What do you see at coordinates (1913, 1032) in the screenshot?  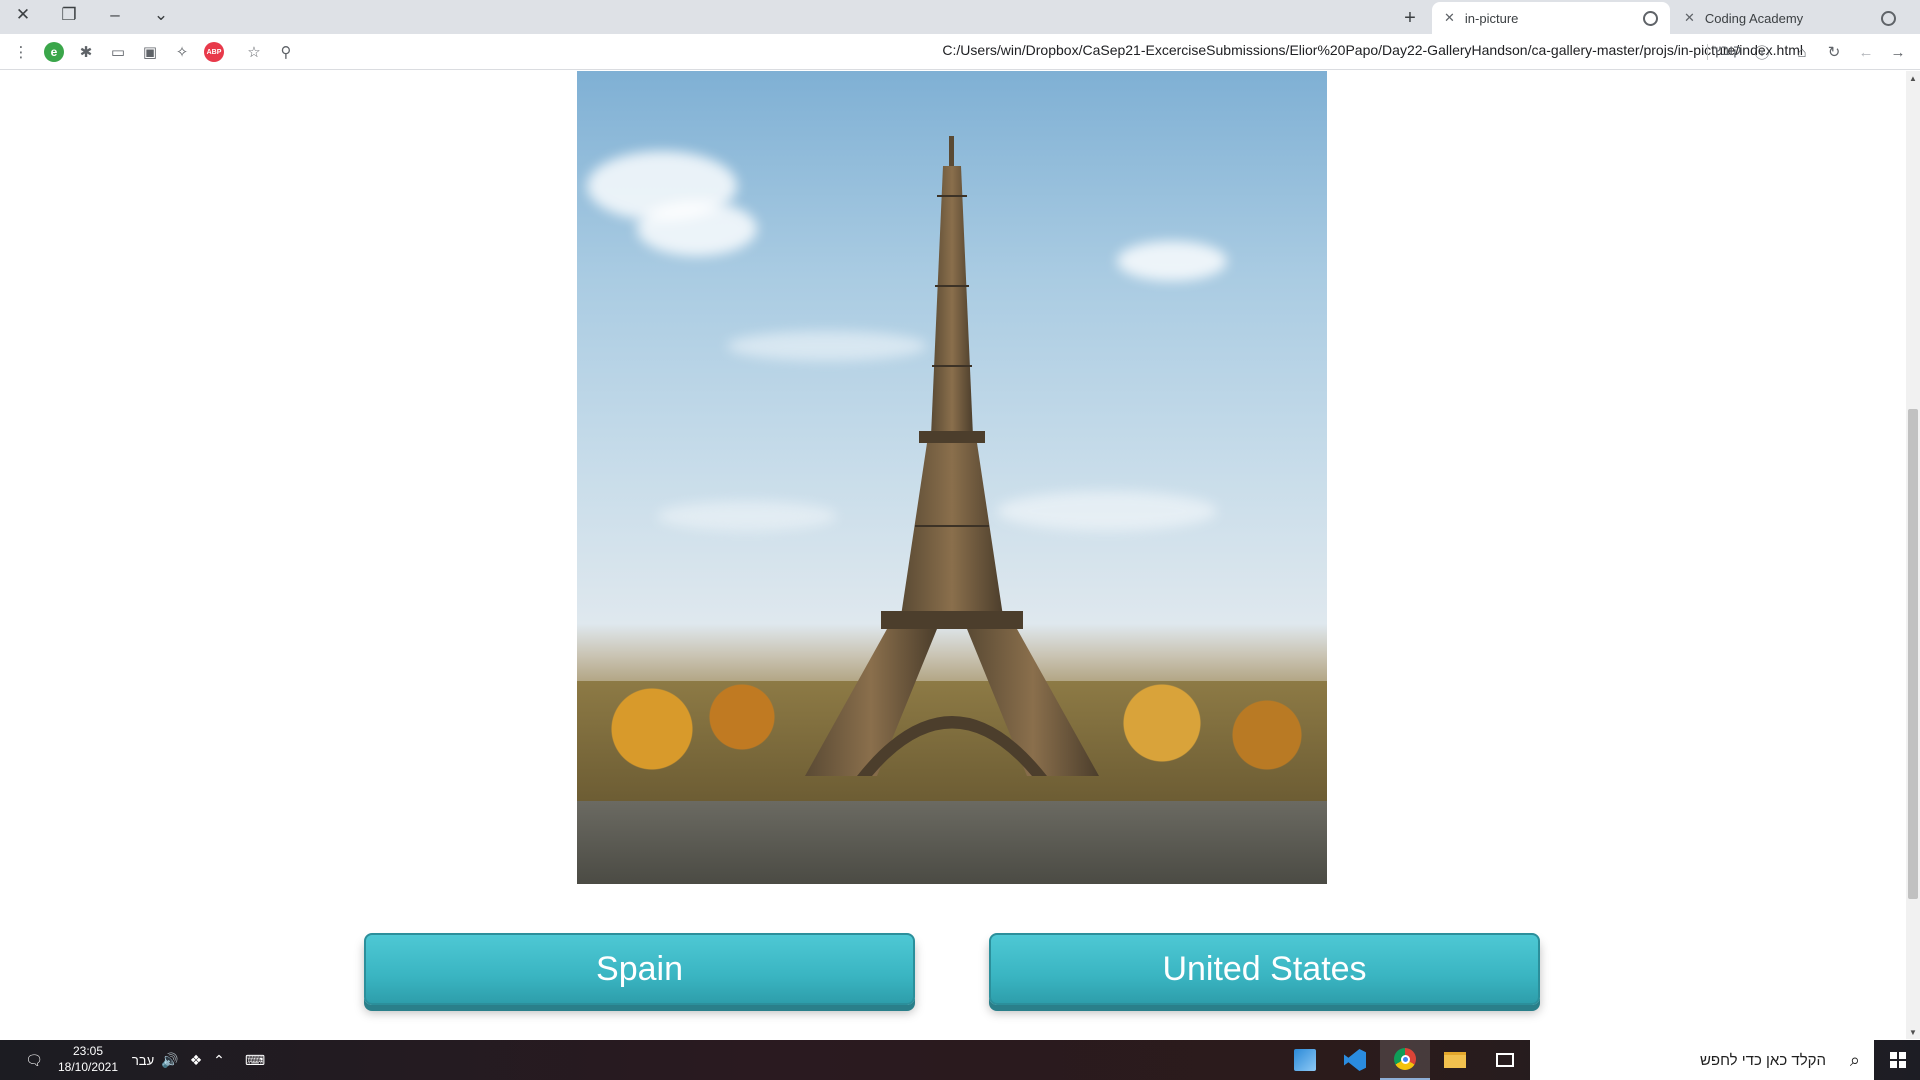 I see `scroll-down-arrow-icon: ▼` at bounding box center [1913, 1032].